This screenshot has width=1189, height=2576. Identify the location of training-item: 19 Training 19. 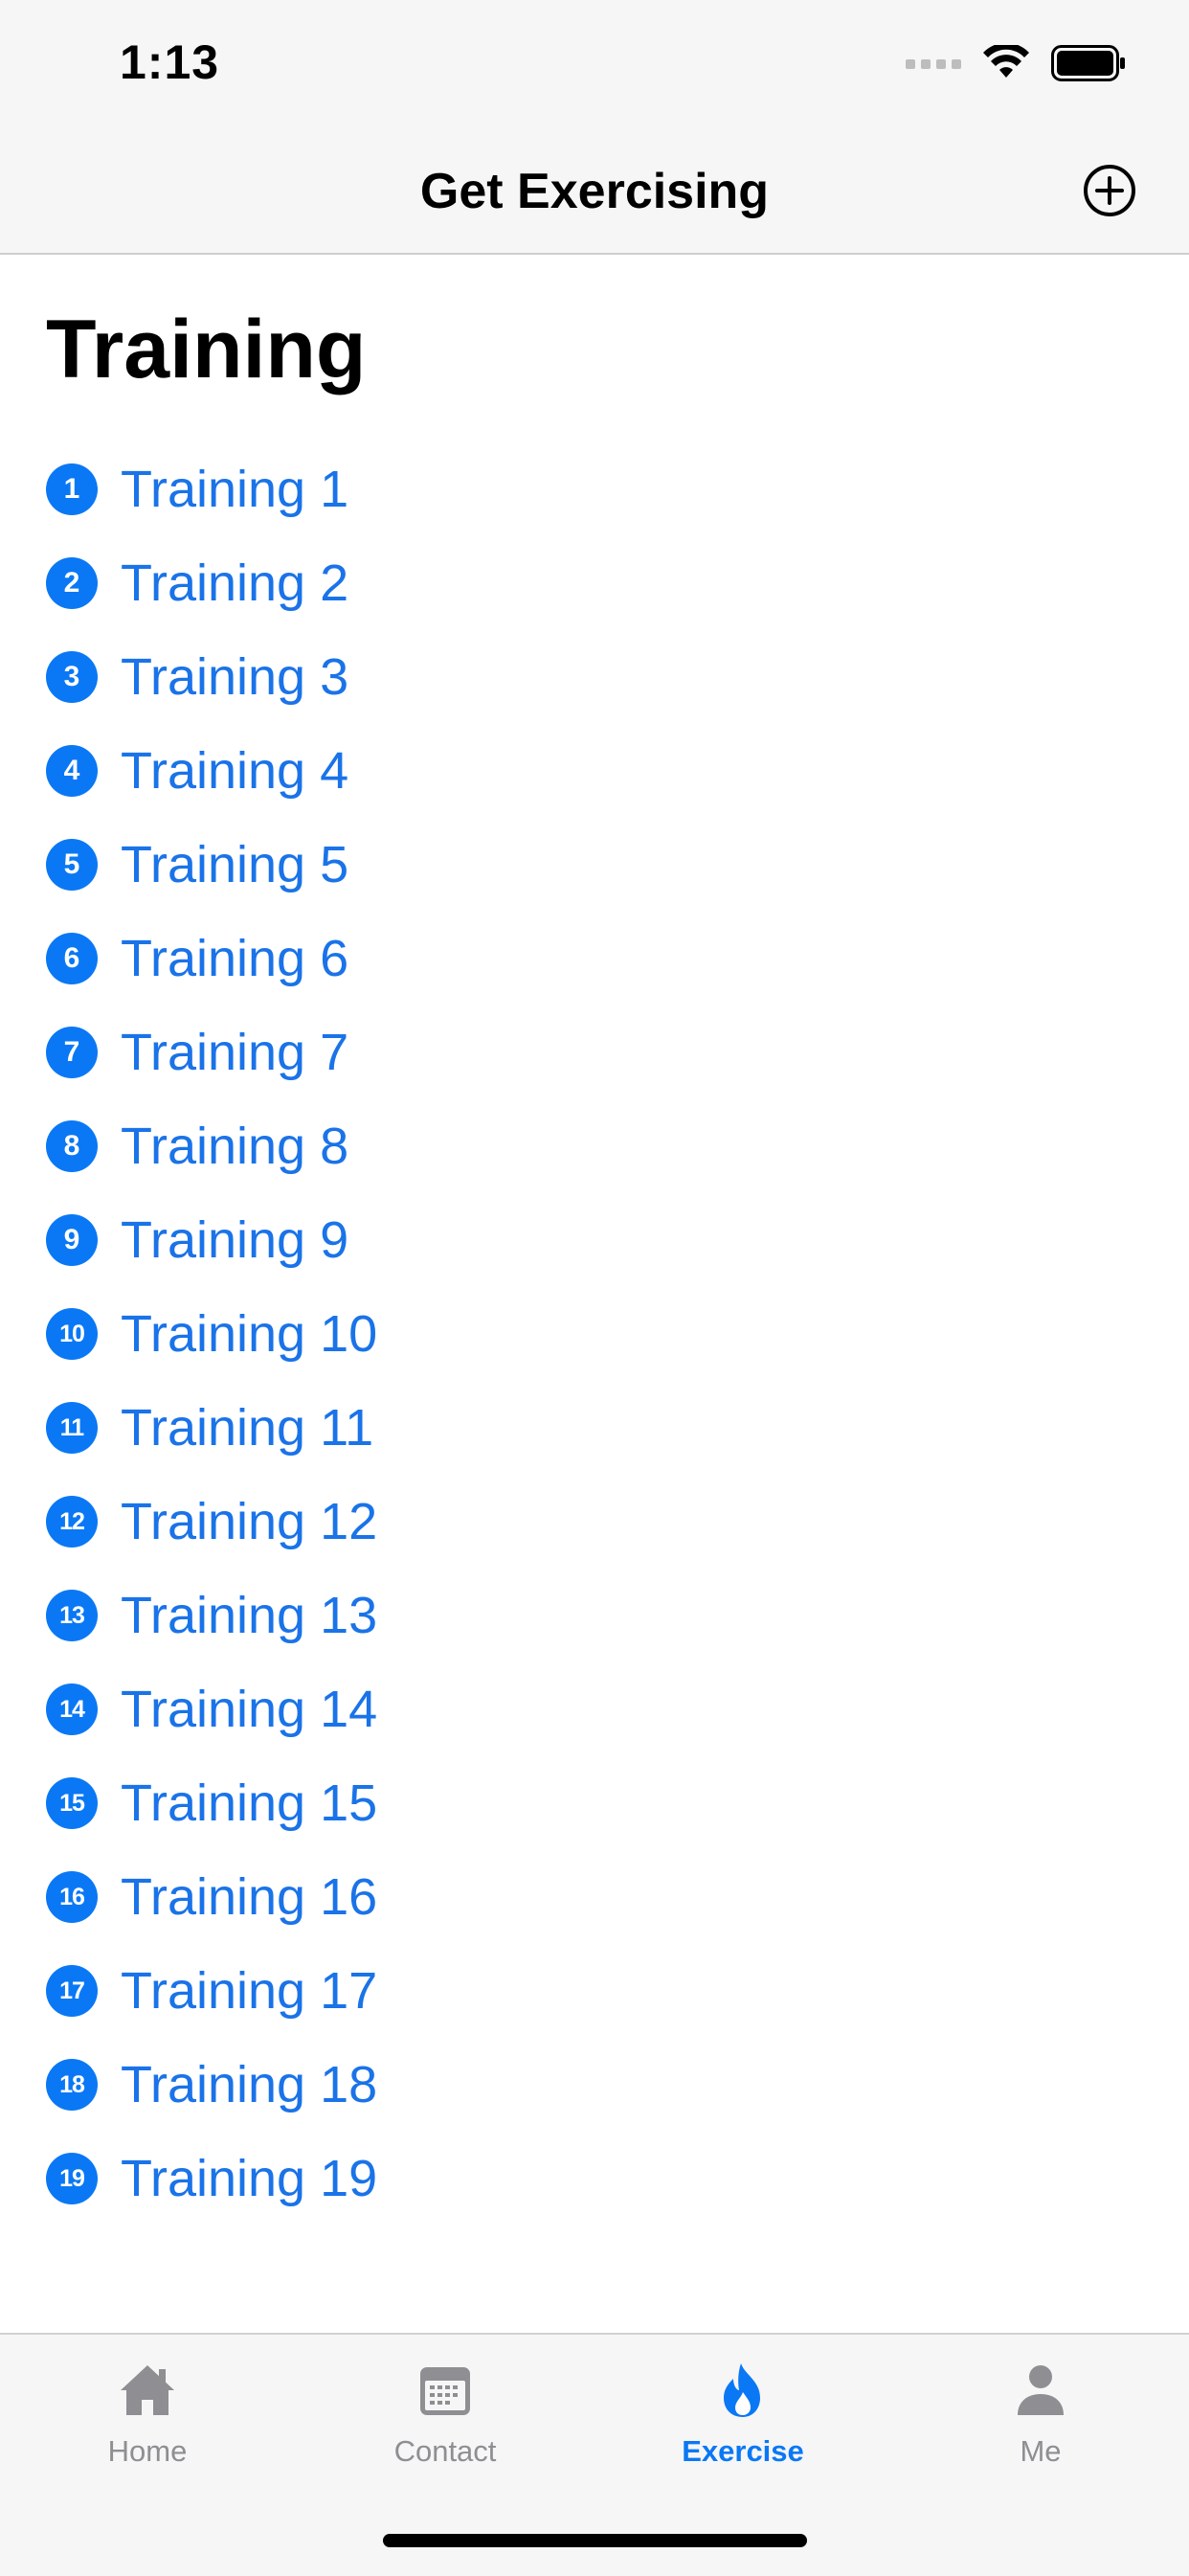
(211, 2179).